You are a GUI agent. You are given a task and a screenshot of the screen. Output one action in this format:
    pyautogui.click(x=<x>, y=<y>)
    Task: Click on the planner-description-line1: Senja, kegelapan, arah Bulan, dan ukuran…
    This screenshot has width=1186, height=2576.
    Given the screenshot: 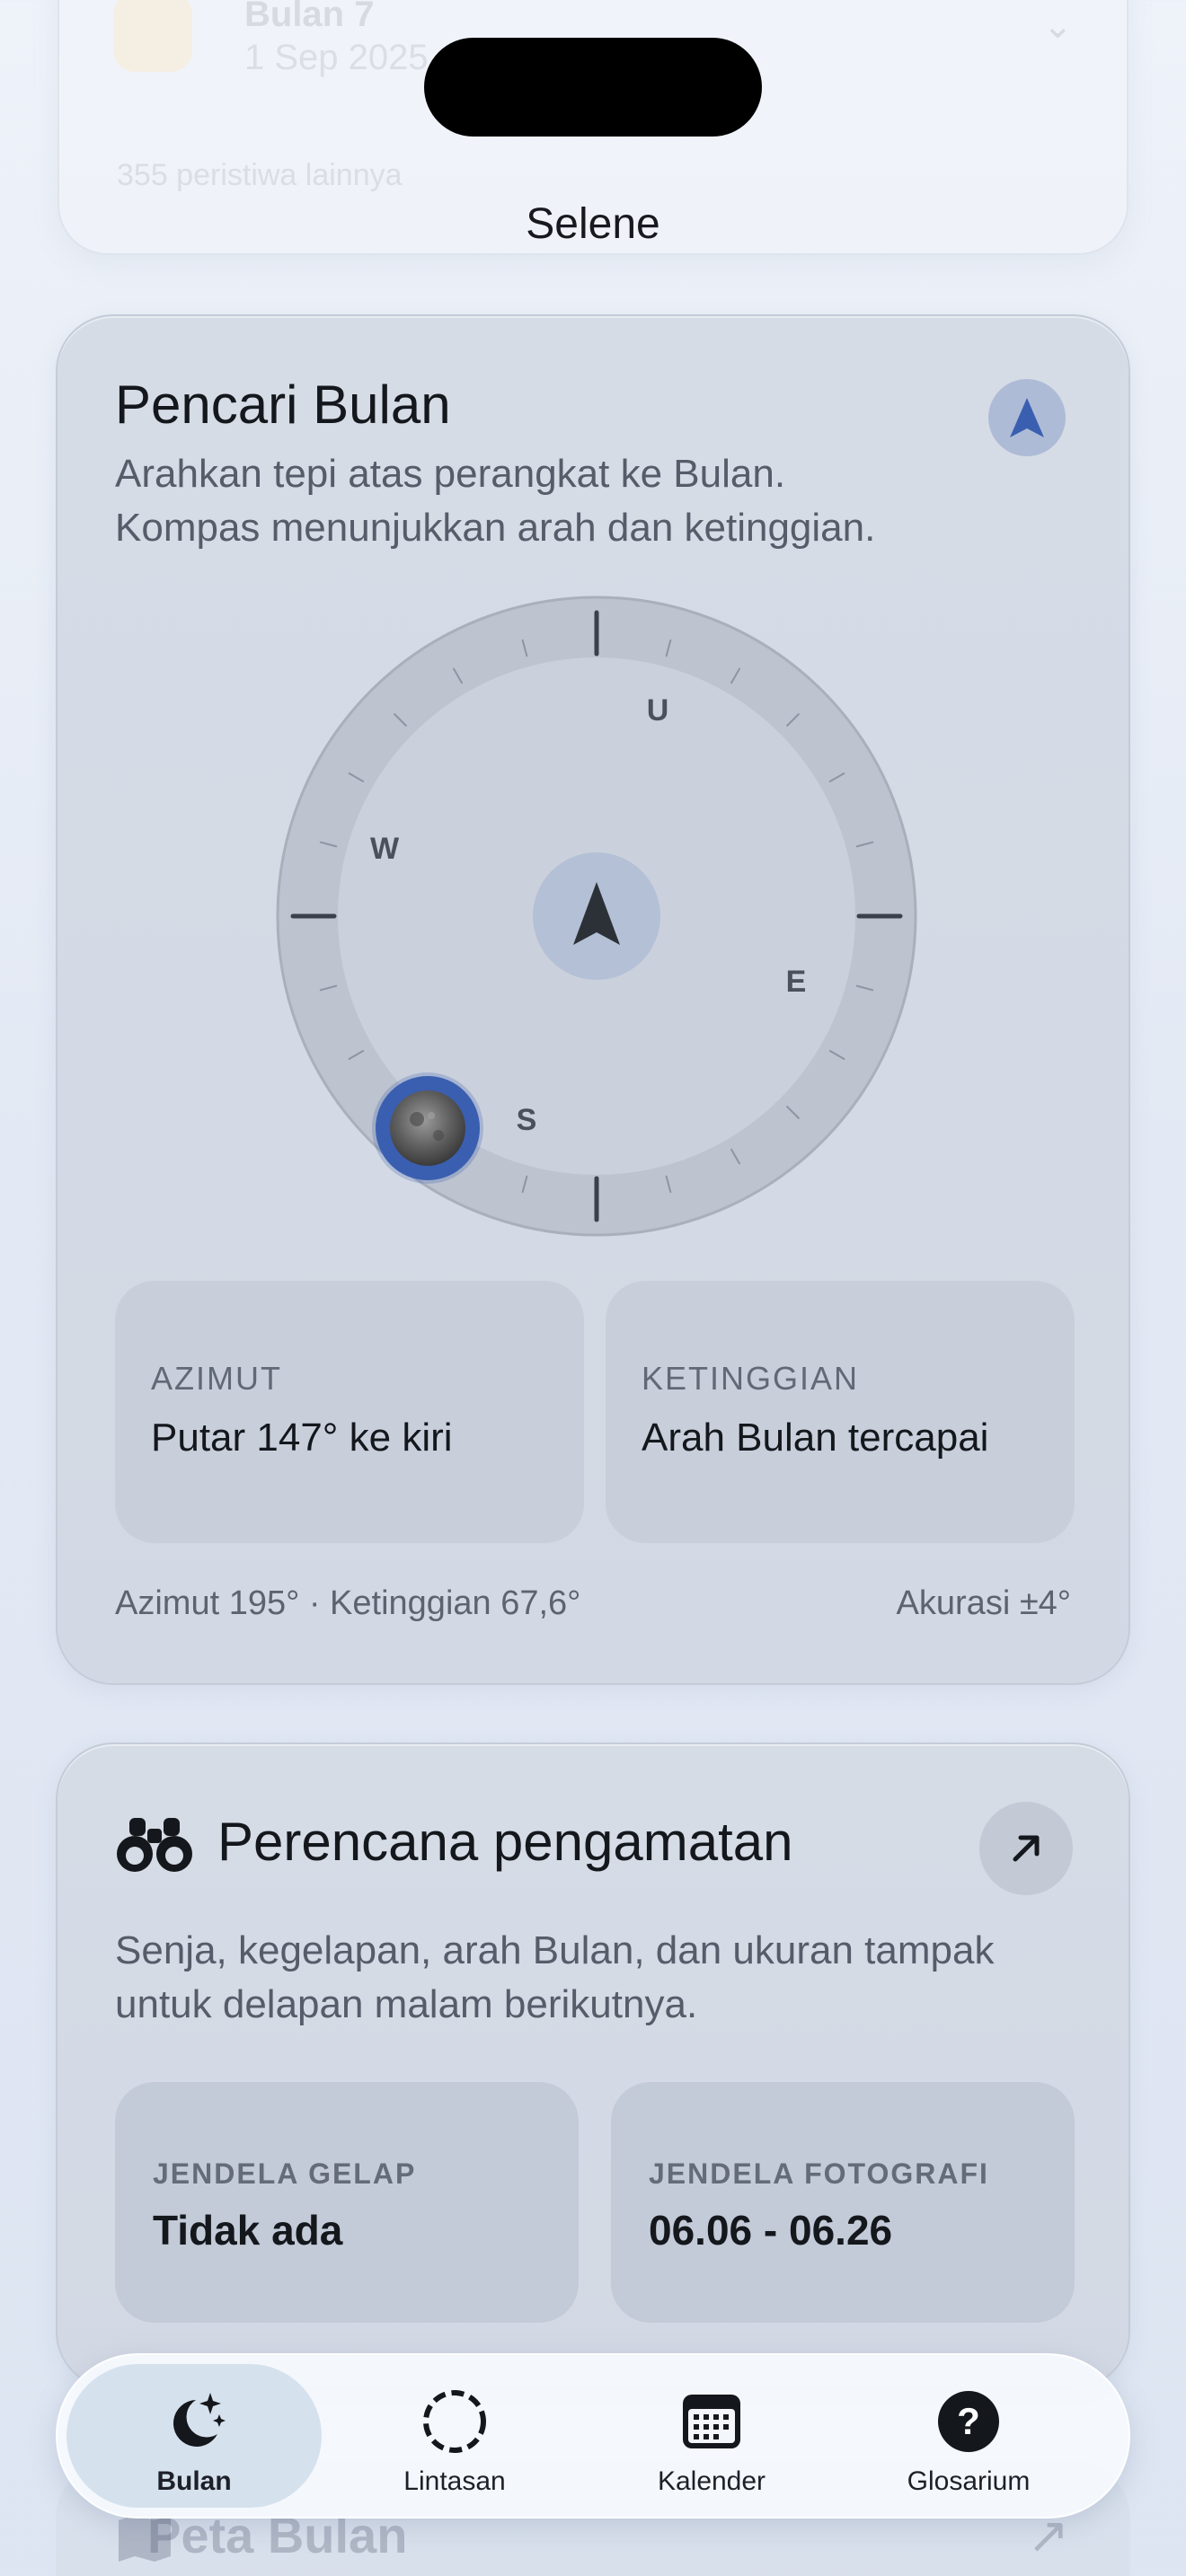 What is the action you would take?
    pyautogui.click(x=555, y=1950)
    